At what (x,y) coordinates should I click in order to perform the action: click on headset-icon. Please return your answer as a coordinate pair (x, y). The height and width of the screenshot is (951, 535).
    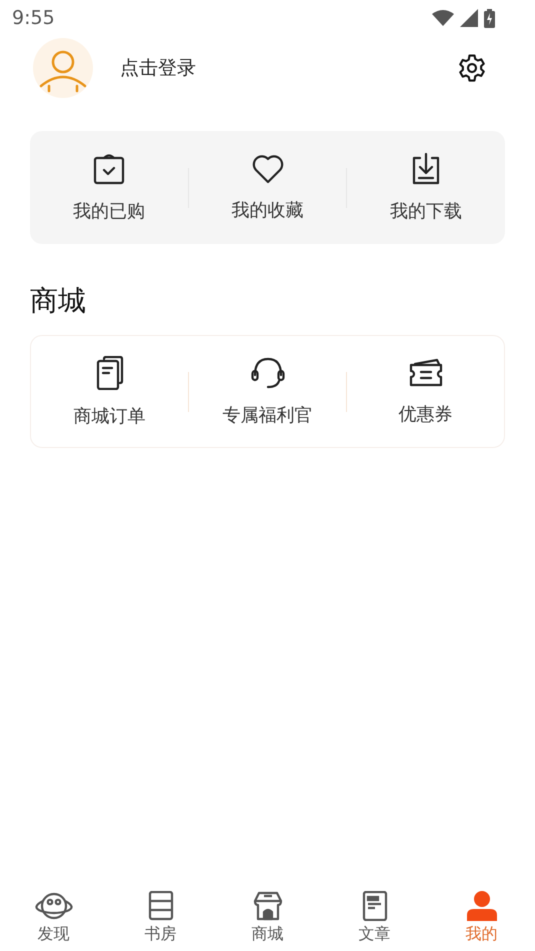
    Looking at the image, I should click on (267, 372).